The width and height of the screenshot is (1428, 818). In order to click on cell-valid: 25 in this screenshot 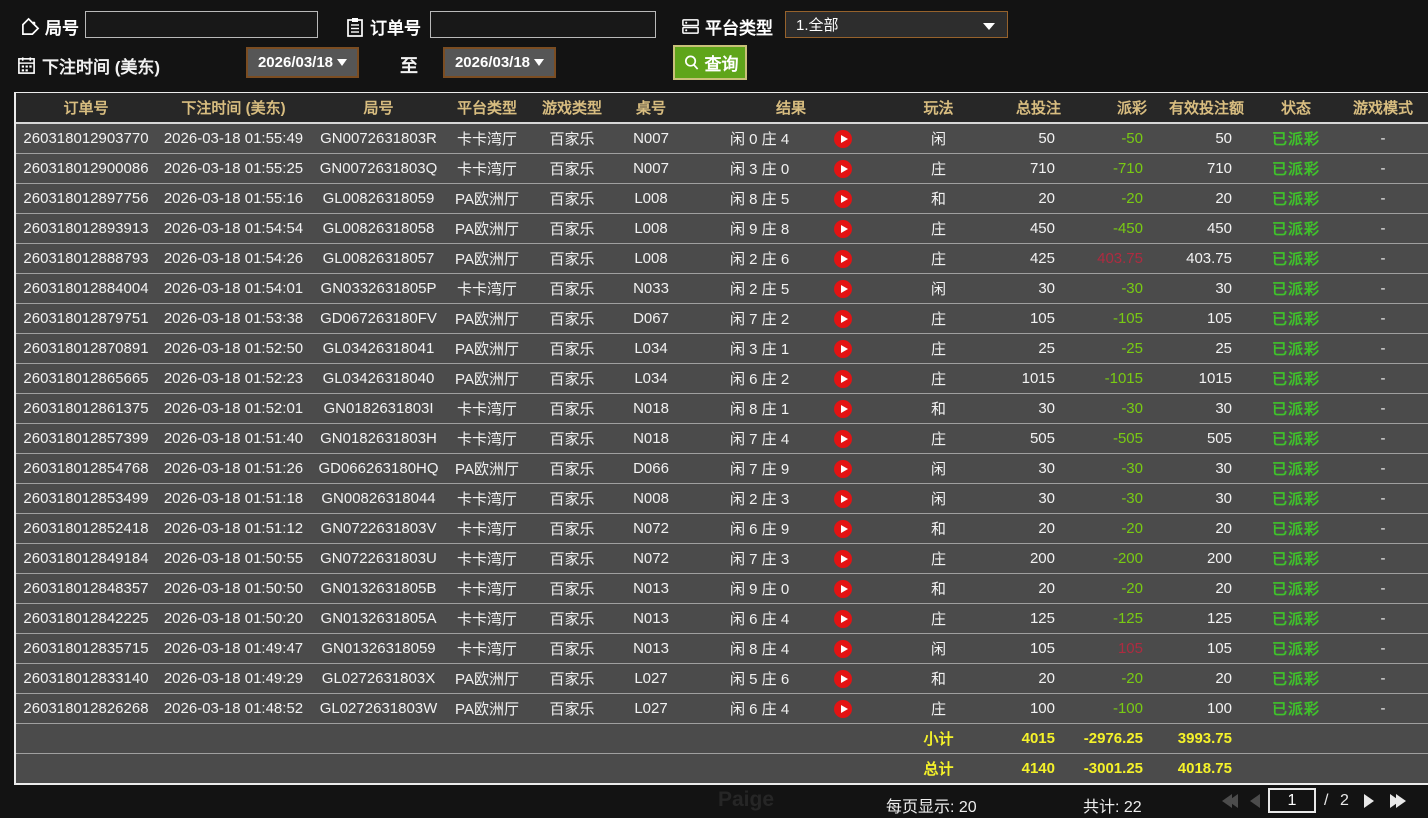, I will do `click(1223, 348)`.